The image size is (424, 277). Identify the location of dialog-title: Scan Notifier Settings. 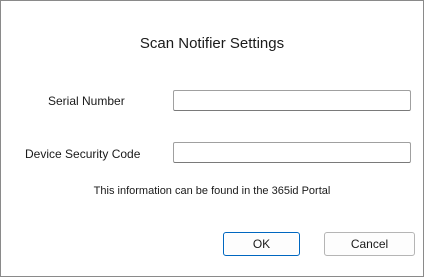
(212, 43).